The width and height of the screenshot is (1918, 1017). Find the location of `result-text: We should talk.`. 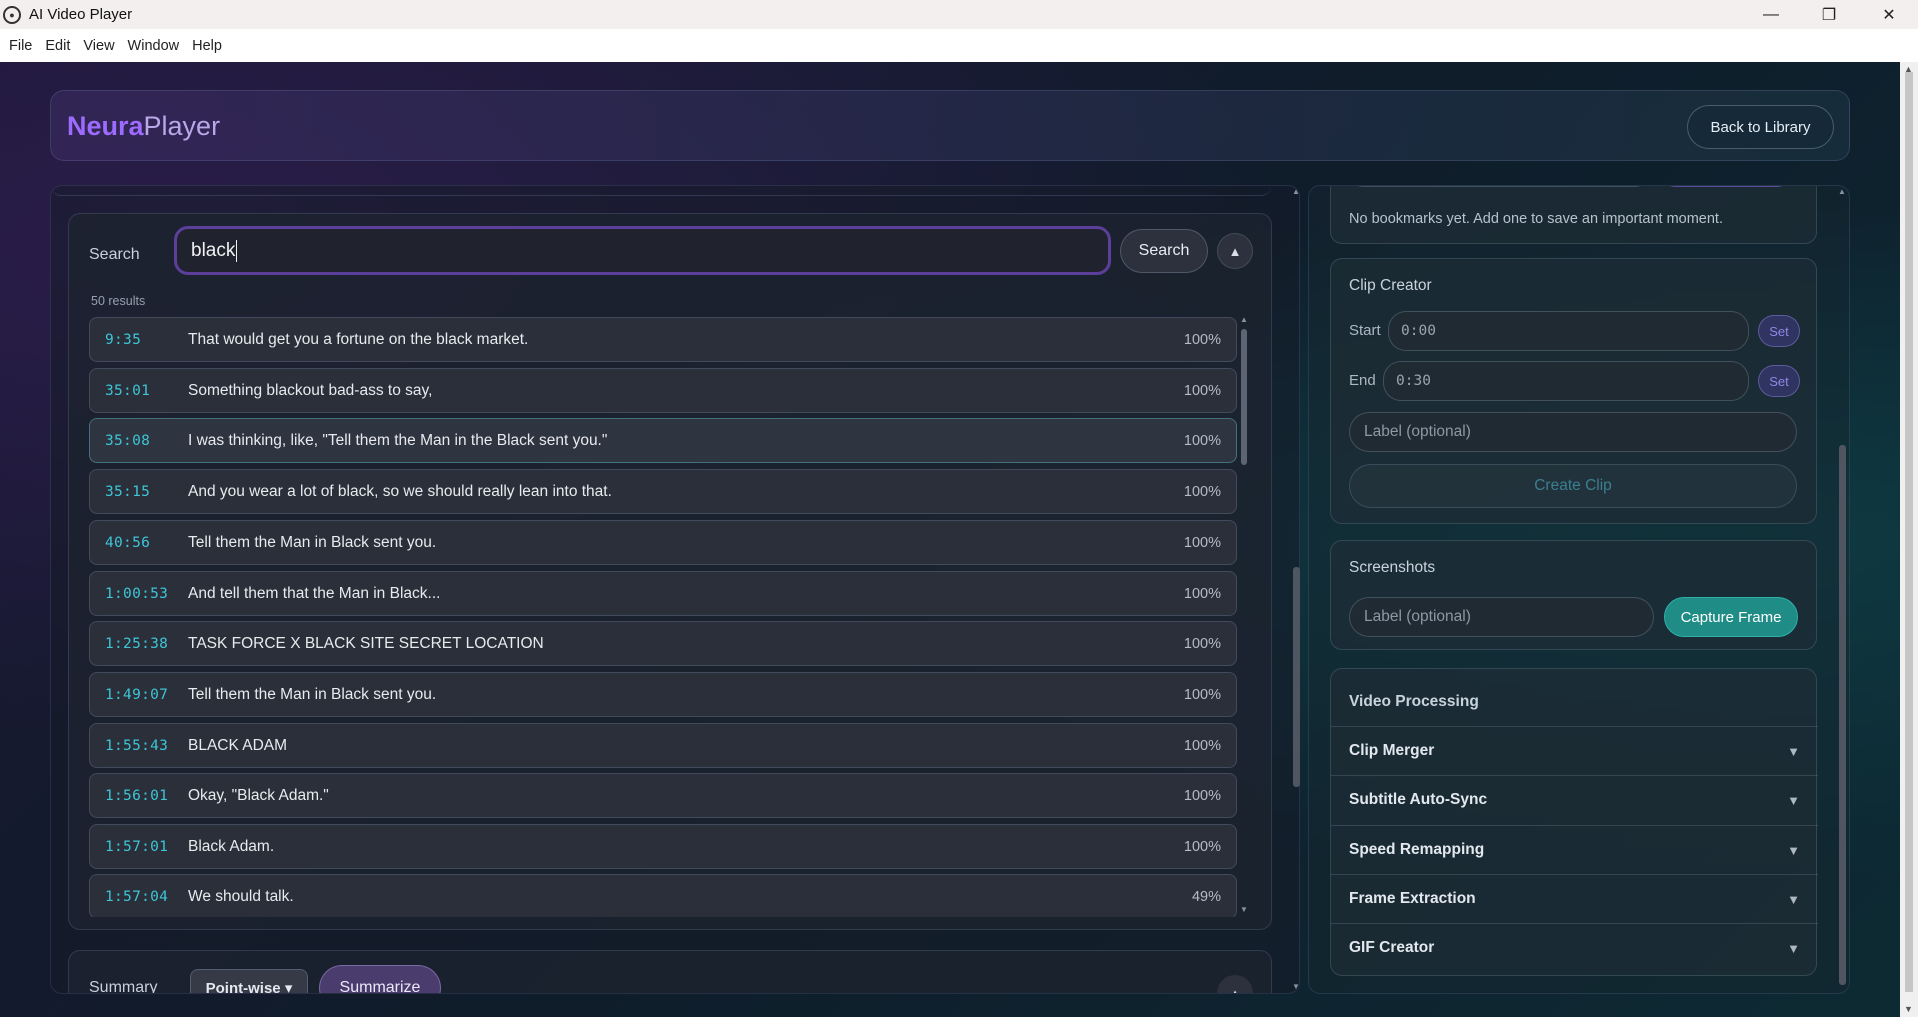

result-text: We should talk. is located at coordinates (241, 896).